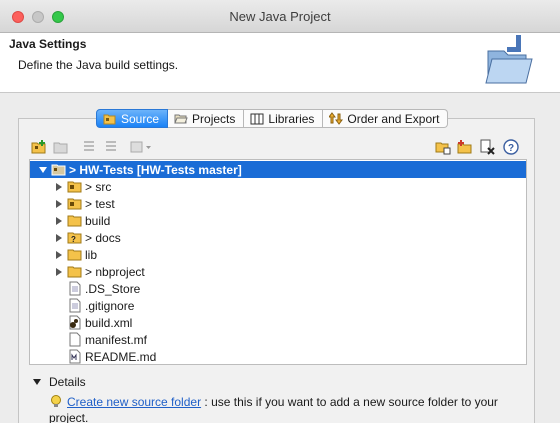 This screenshot has height=423, width=560. Describe the element at coordinates (67, 382) in the screenshot. I see `details-label: Details` at that location.